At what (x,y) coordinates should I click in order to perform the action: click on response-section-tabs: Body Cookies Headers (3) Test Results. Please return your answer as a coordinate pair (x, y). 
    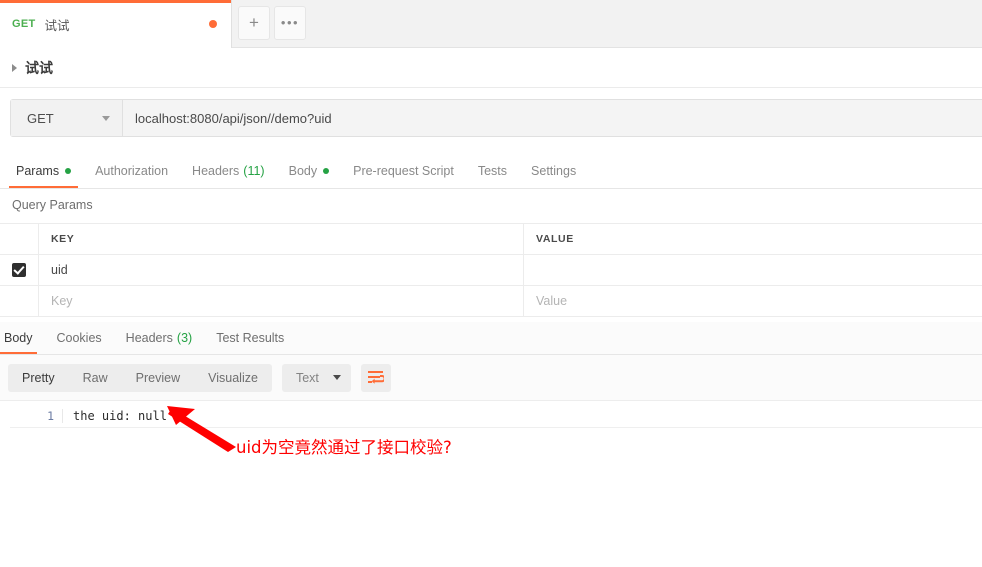
    Looking at the image, I should click on (491, 338).